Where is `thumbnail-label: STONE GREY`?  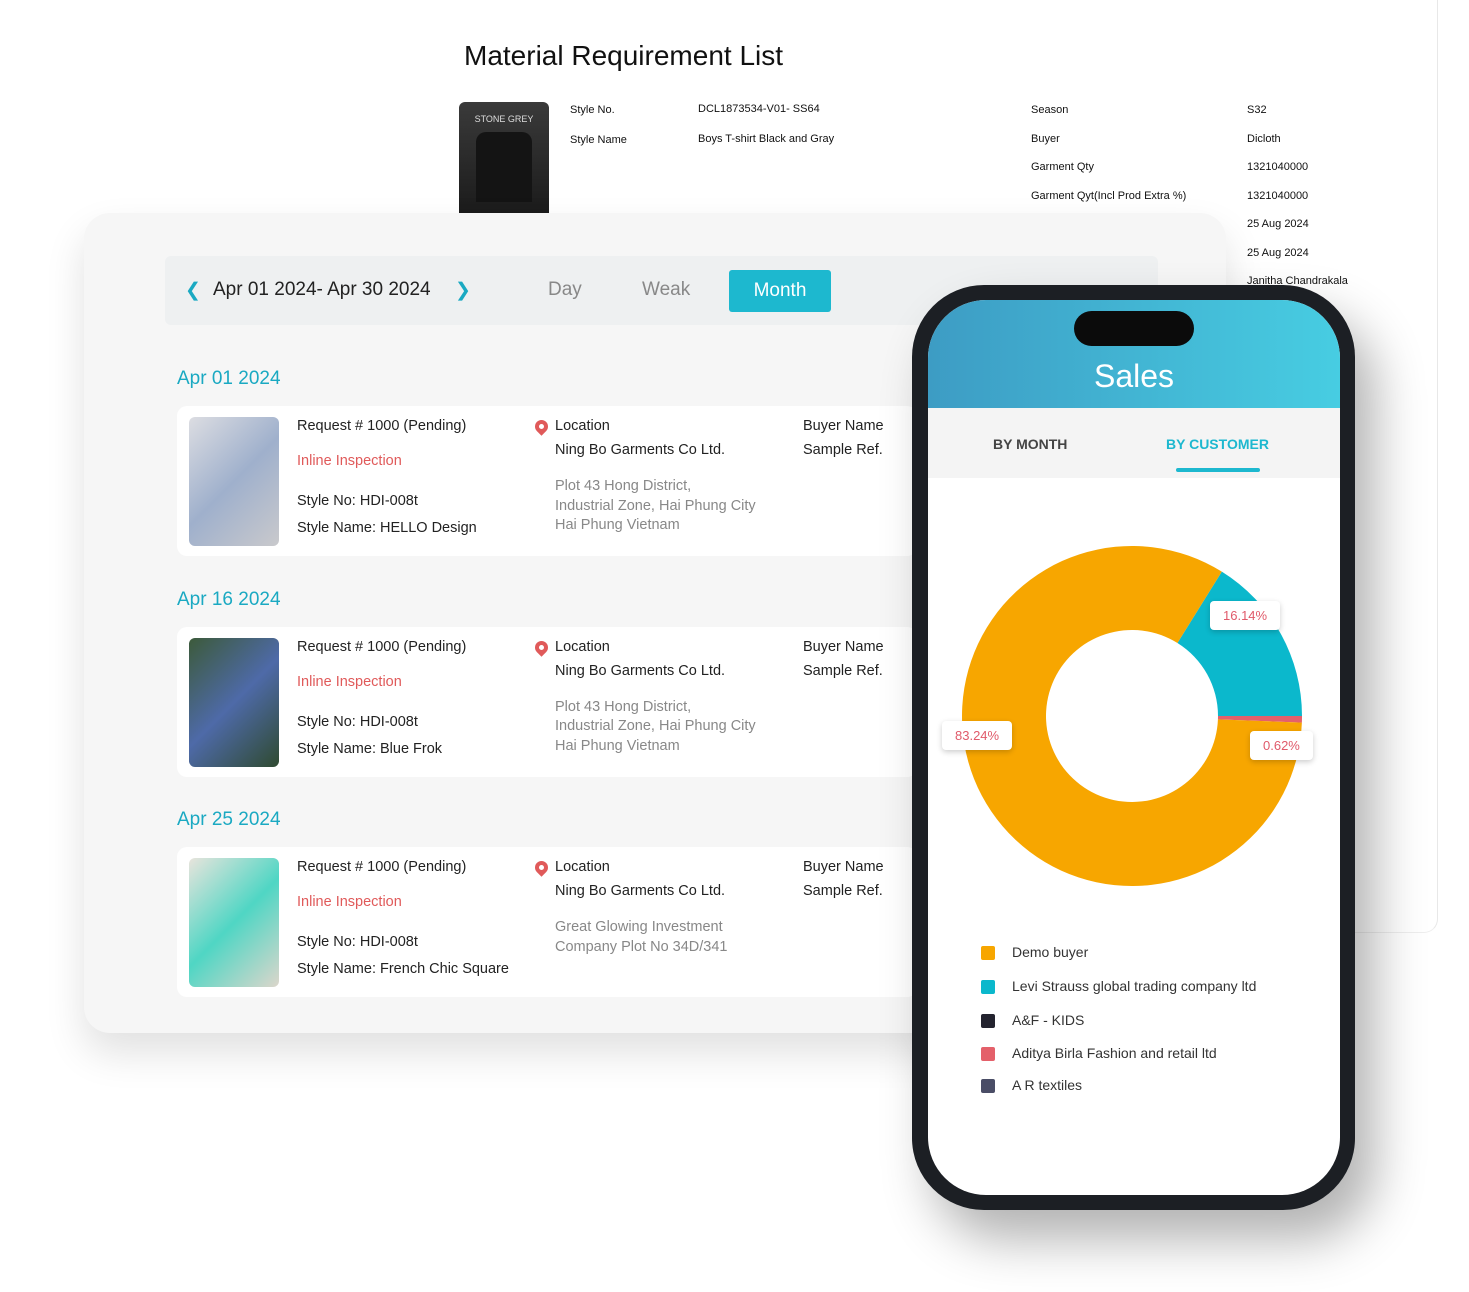 thumbnail-label: STONE GREY is located at coordinates (504, 119).